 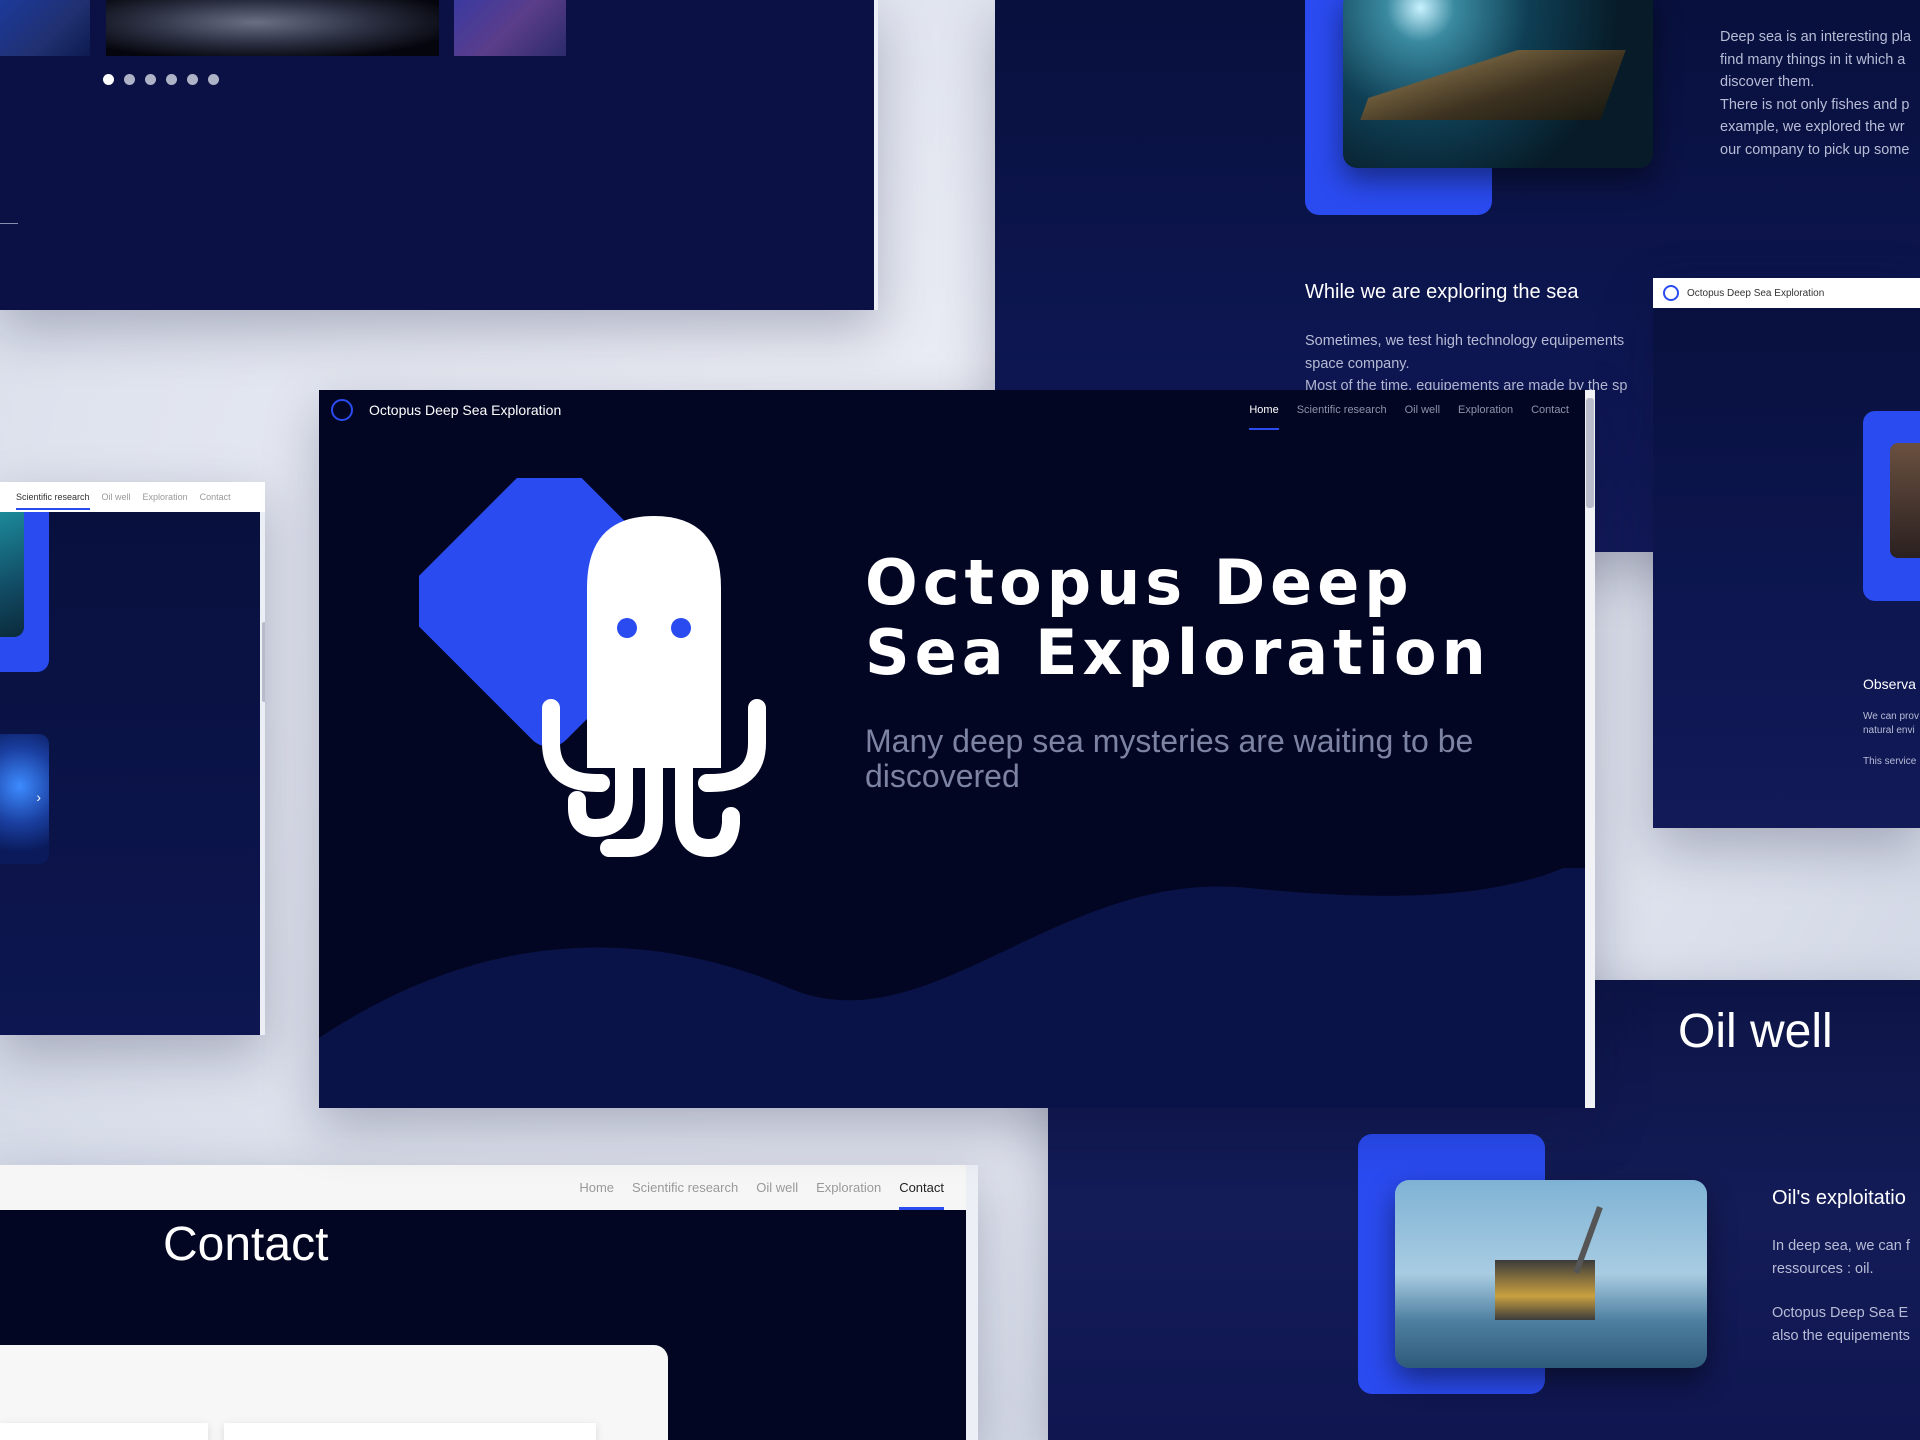 I want to click on wave-decoration, so click(x=952, y=988).